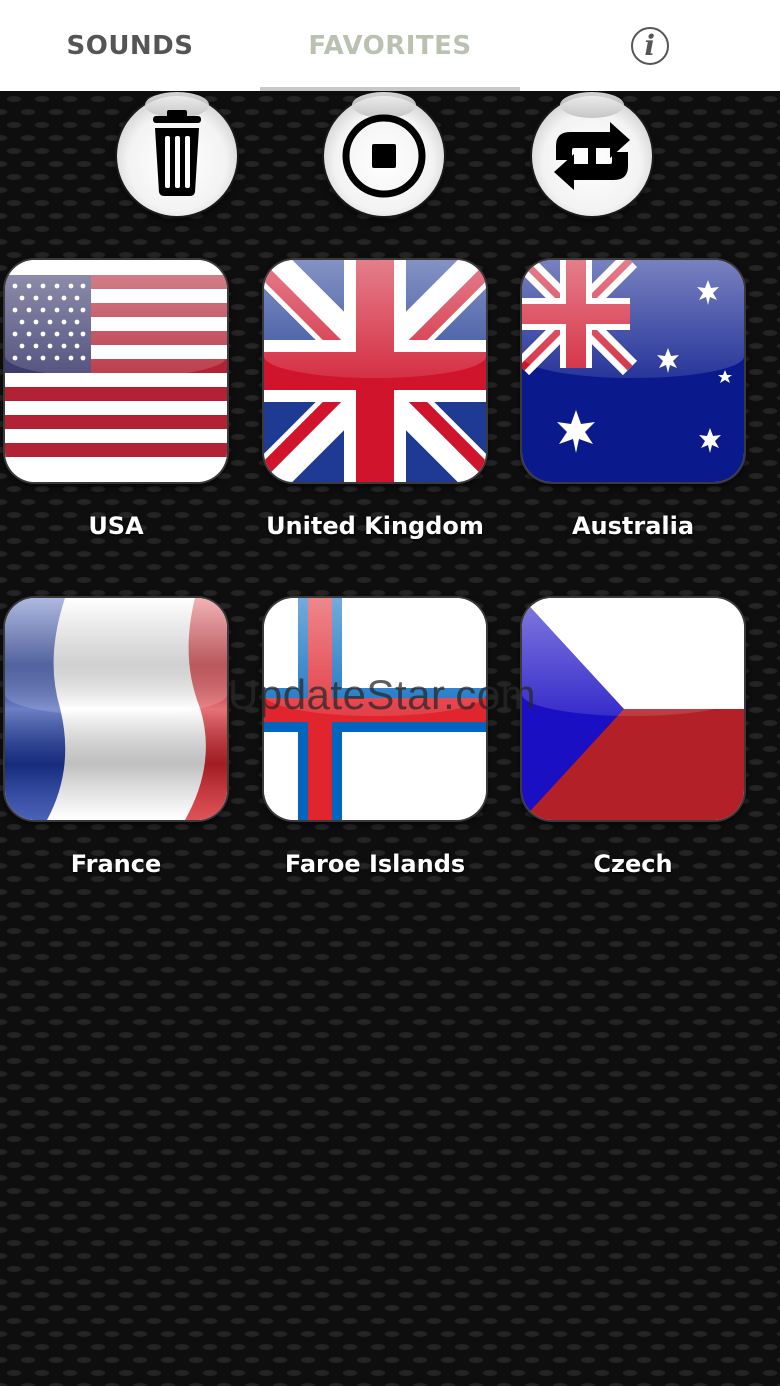  I want to click on stop-icon, so click(384, 156).